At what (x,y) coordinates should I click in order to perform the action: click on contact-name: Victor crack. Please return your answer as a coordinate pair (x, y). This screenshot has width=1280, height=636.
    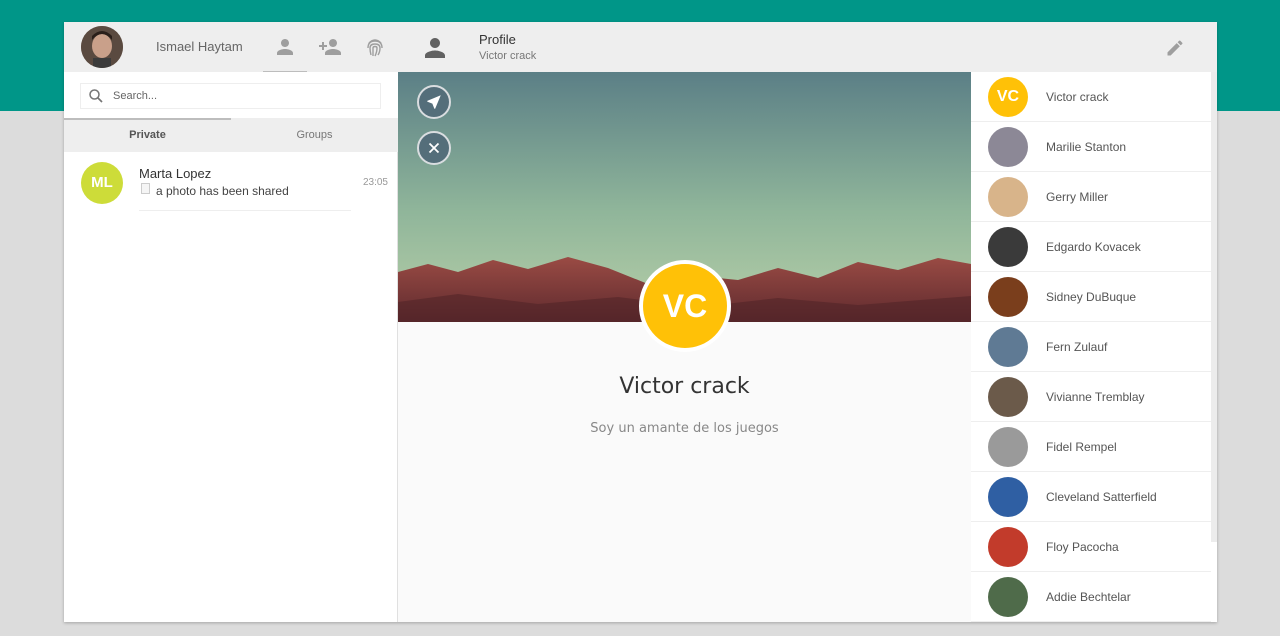
    Looking at the image, I should click on (1077, 97).